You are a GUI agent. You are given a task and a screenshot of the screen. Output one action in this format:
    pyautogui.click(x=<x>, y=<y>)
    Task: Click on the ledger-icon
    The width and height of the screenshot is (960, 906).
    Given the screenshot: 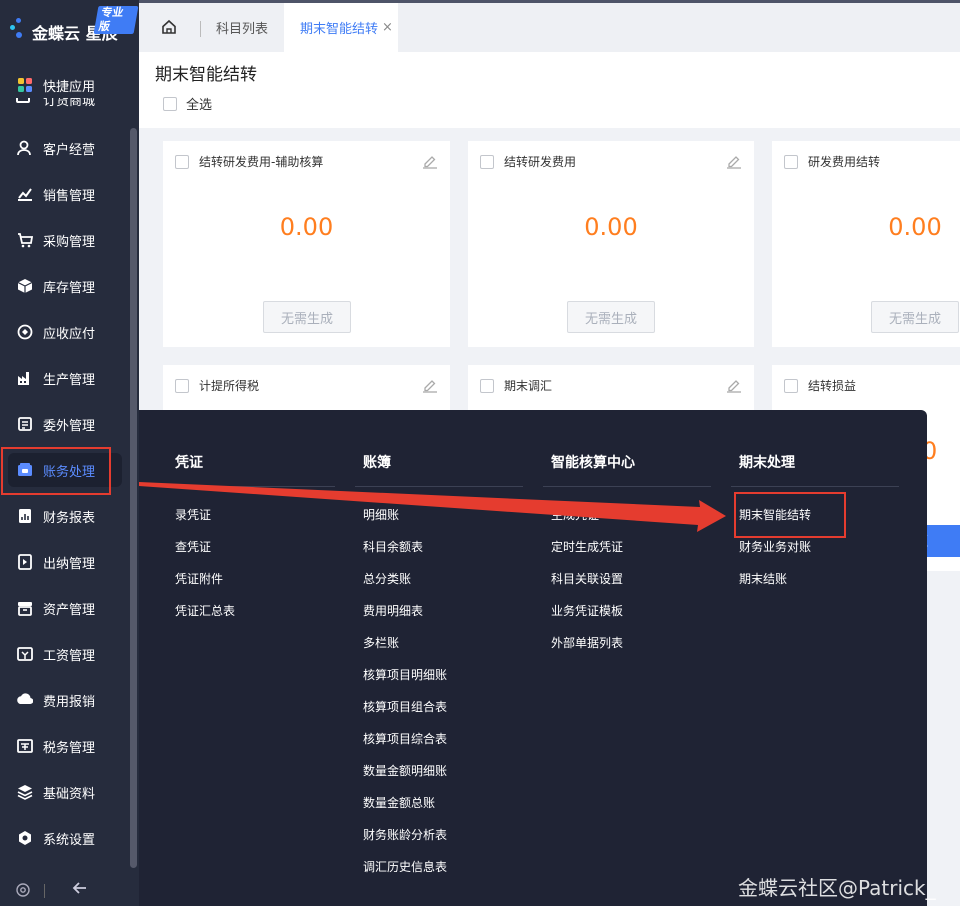 What is the action you would take?
    pyautogui.click(x=25, y=470)
    